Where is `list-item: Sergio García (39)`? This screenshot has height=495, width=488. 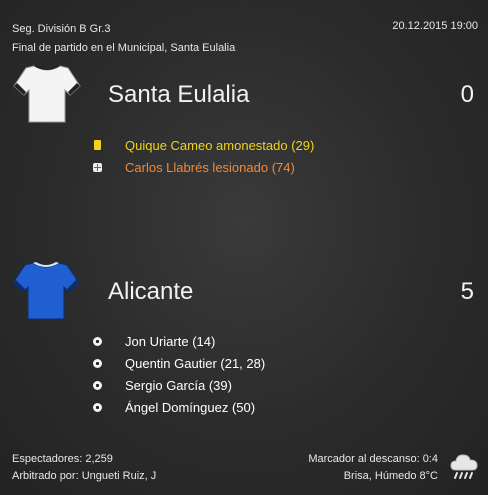 list-item: Sergio García (39) is located at coordinates (178, 385).